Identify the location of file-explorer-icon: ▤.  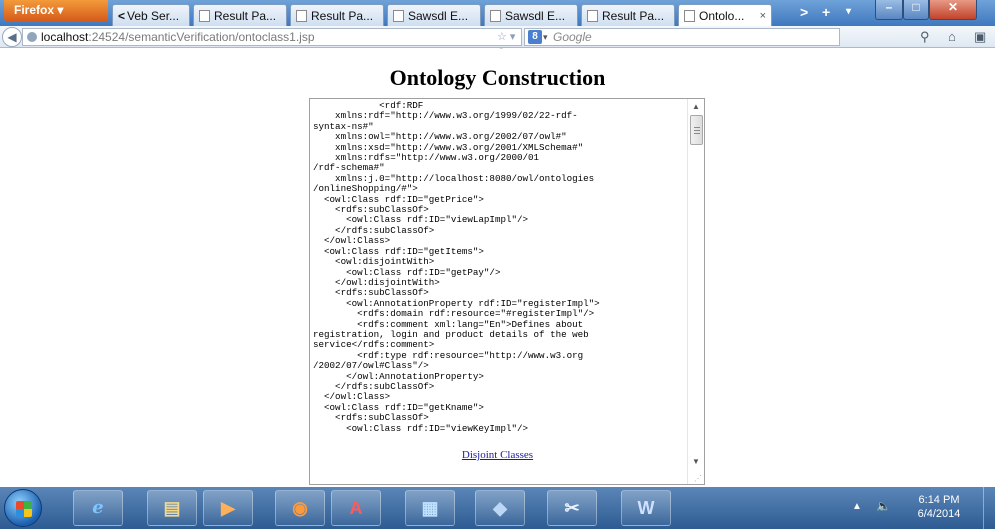
(172, 508).